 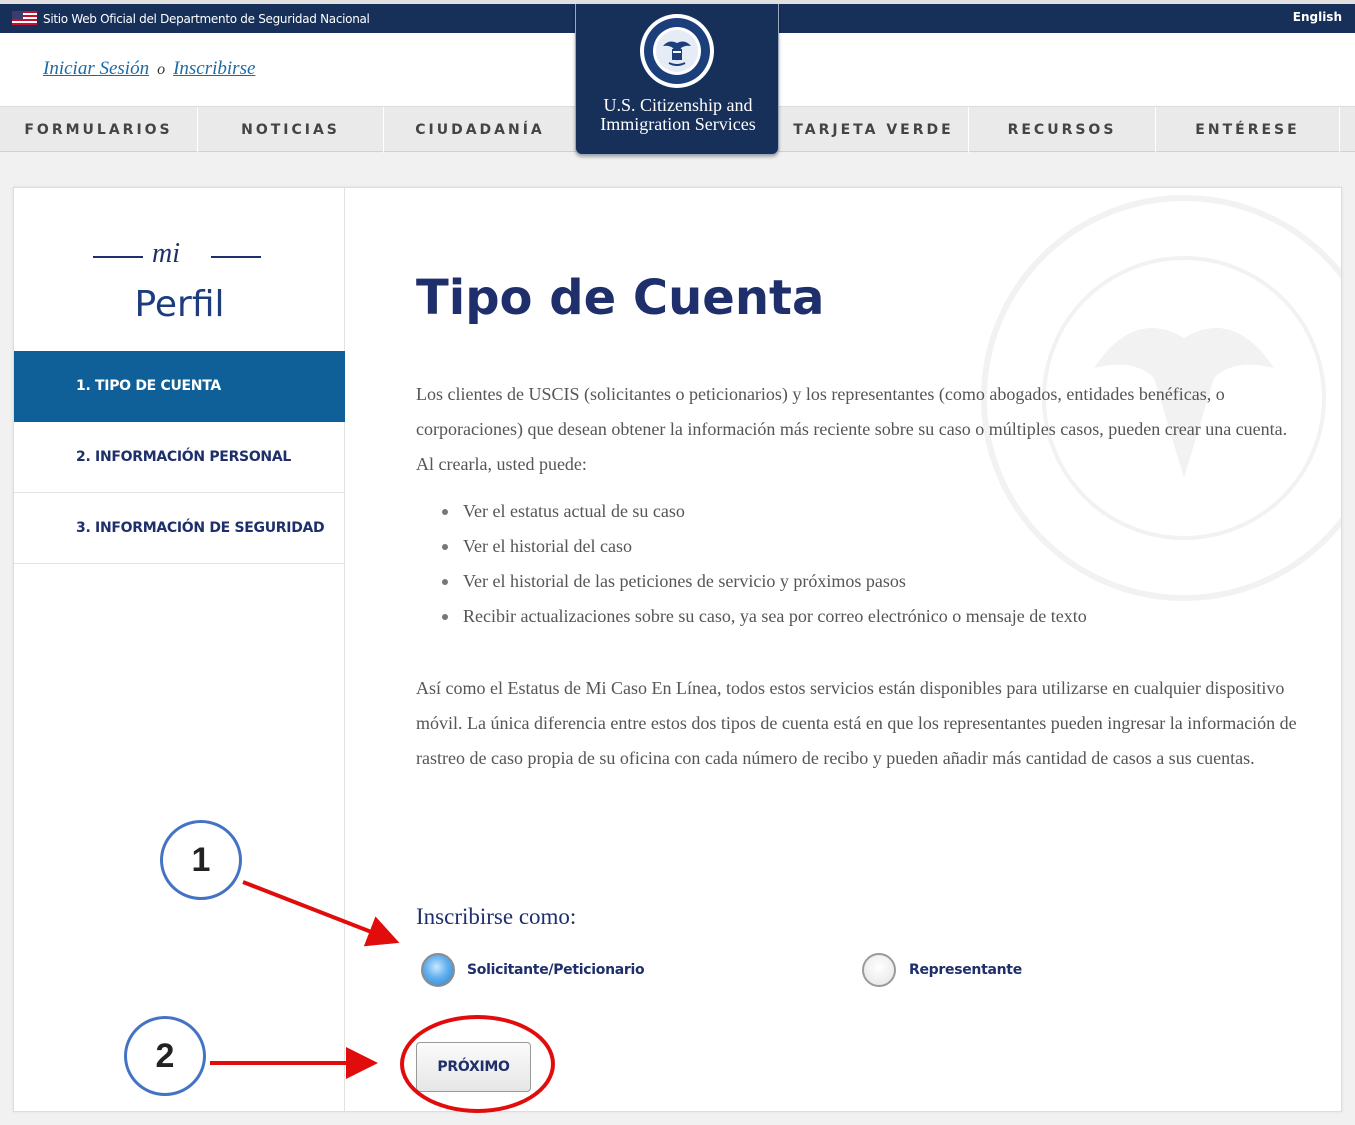 What do you see at coordinates (677, 51) in the screenshot?
I see `dhs-seal-icon` at bounding box center [677, 51].